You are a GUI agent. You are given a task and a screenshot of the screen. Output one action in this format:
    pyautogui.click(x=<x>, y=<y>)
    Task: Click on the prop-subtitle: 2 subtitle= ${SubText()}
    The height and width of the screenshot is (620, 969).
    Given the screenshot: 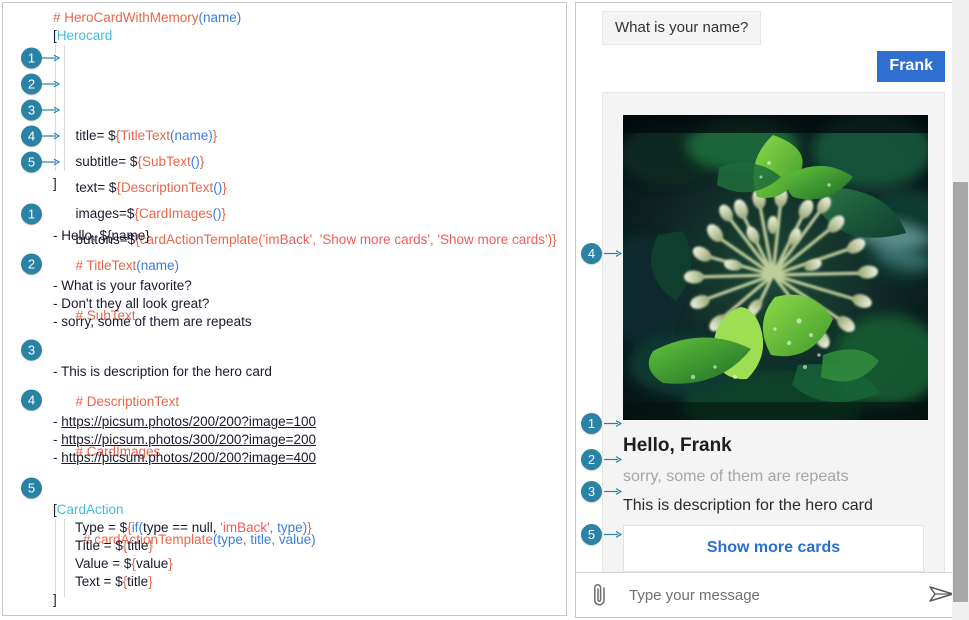 What is the action you would take?
    pyautogui.click(x=284, y=120)
    